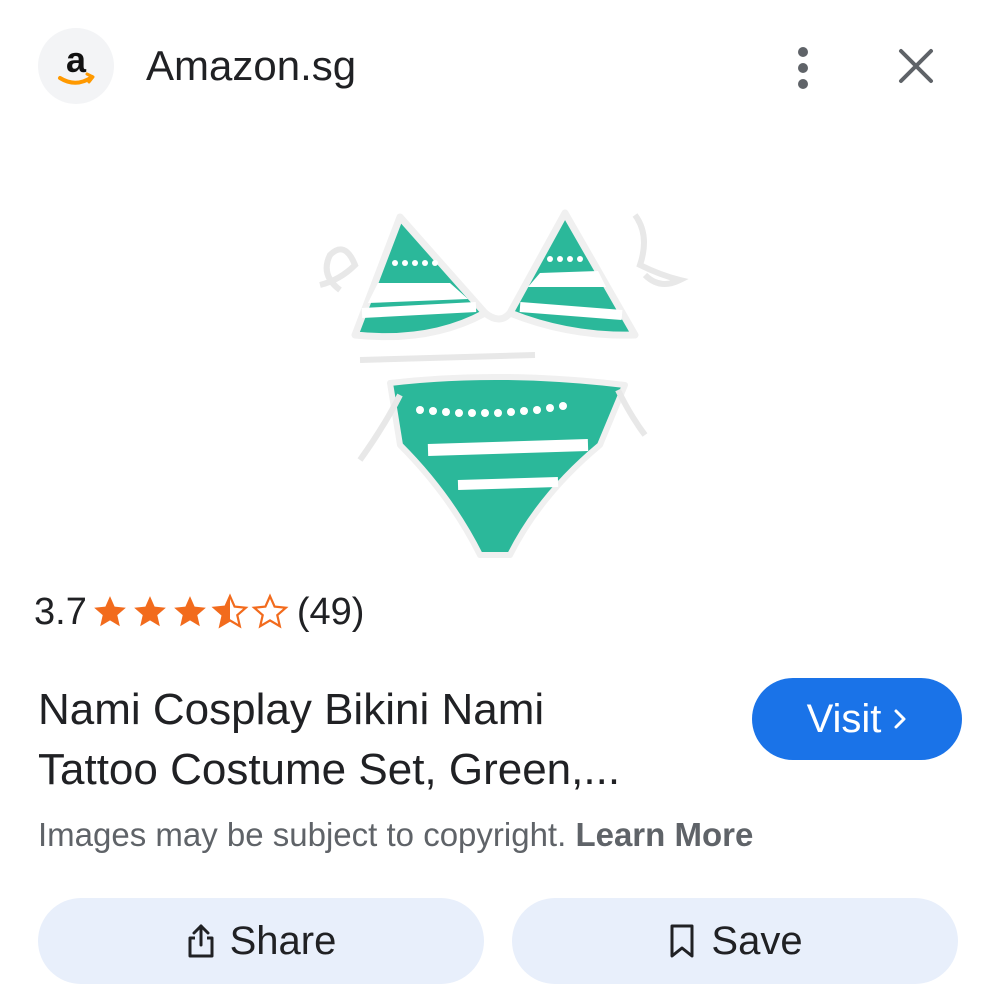 This screenshot has height=1000, width=1000. I want to click on learn-more-link: Learn More, so click(664, 834).